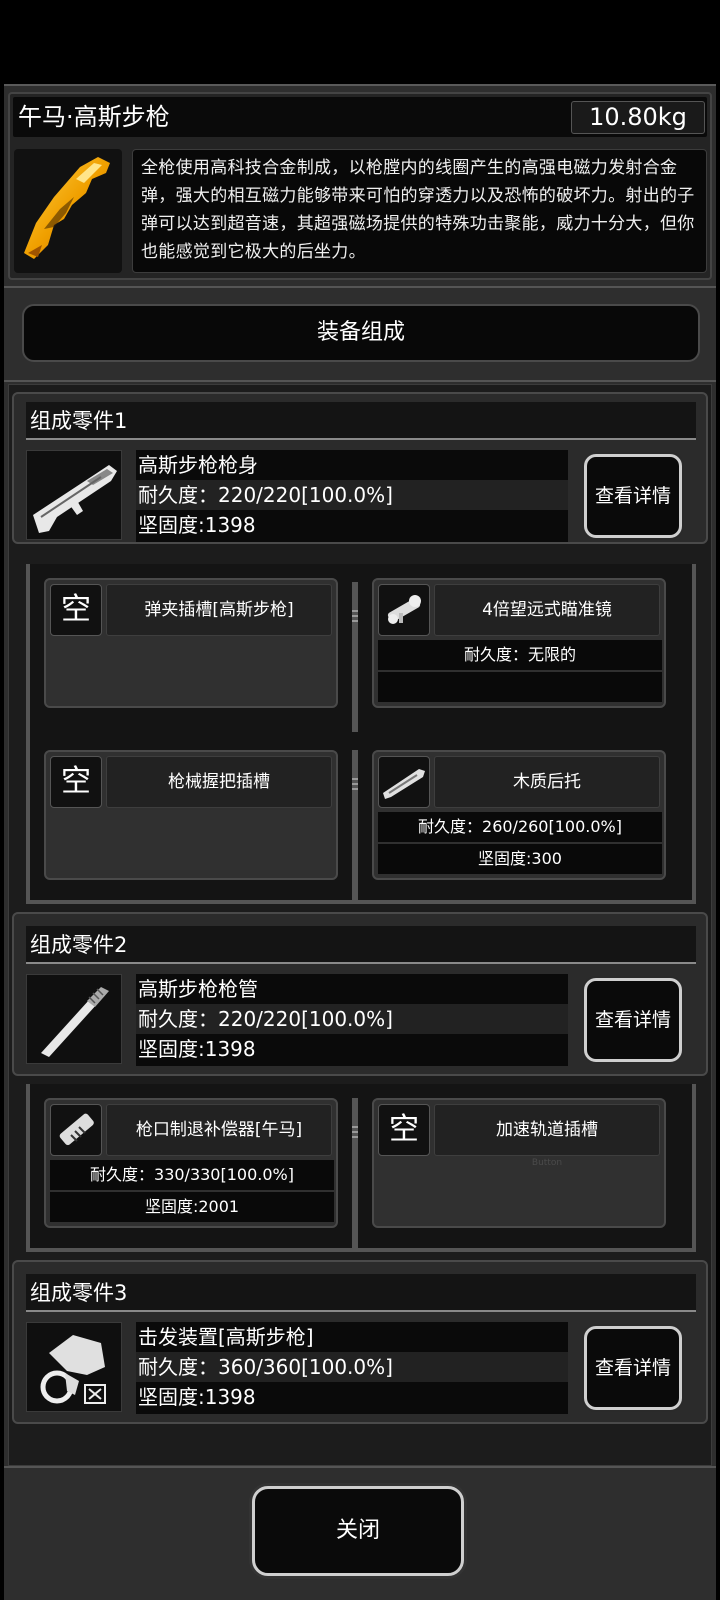 Image resolution: width=720 pixels, height=1600 pixels. Describe the element at coordinates (520, 859) in the screenshot. I see `slot-firmness: 坚固度:300` at that location.